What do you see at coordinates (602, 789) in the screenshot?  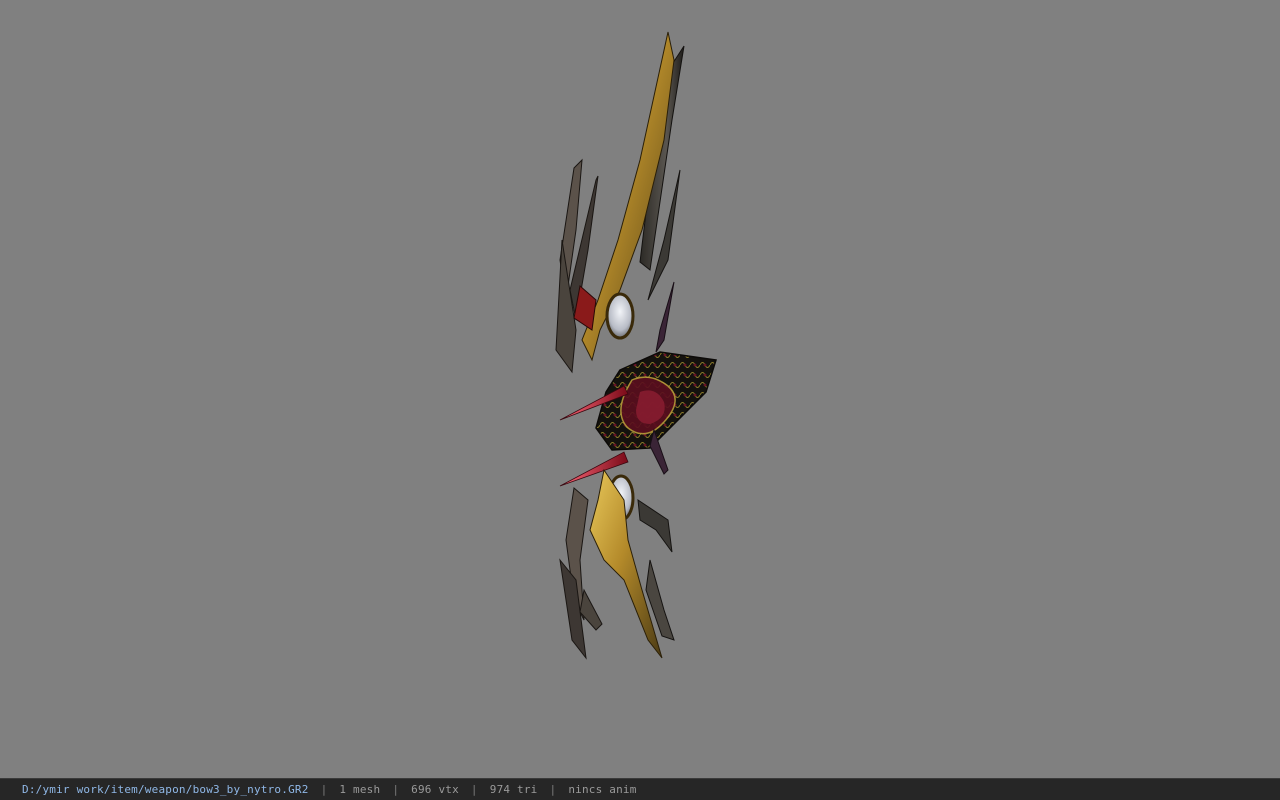 I see `animation-status: nincs anim` at bounding box center [602, 789].